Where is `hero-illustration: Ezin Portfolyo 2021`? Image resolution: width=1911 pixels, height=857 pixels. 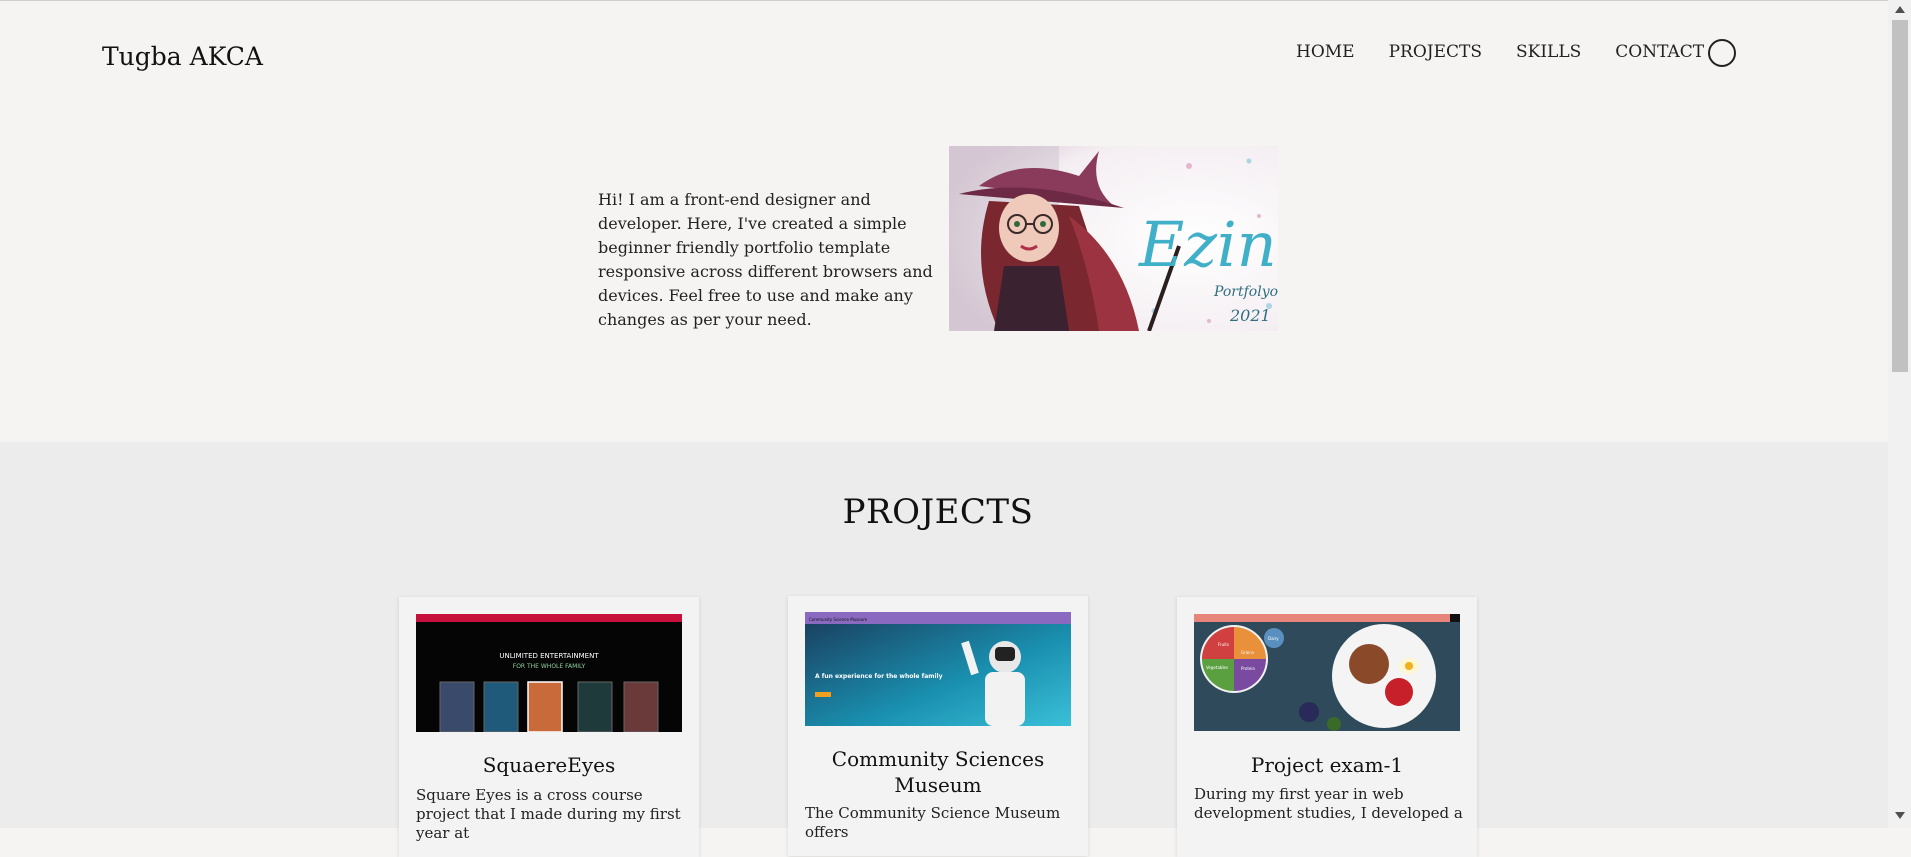
hero-illustration: Ezin Portfolyo 2021 is located at coordinates (1113, 238).